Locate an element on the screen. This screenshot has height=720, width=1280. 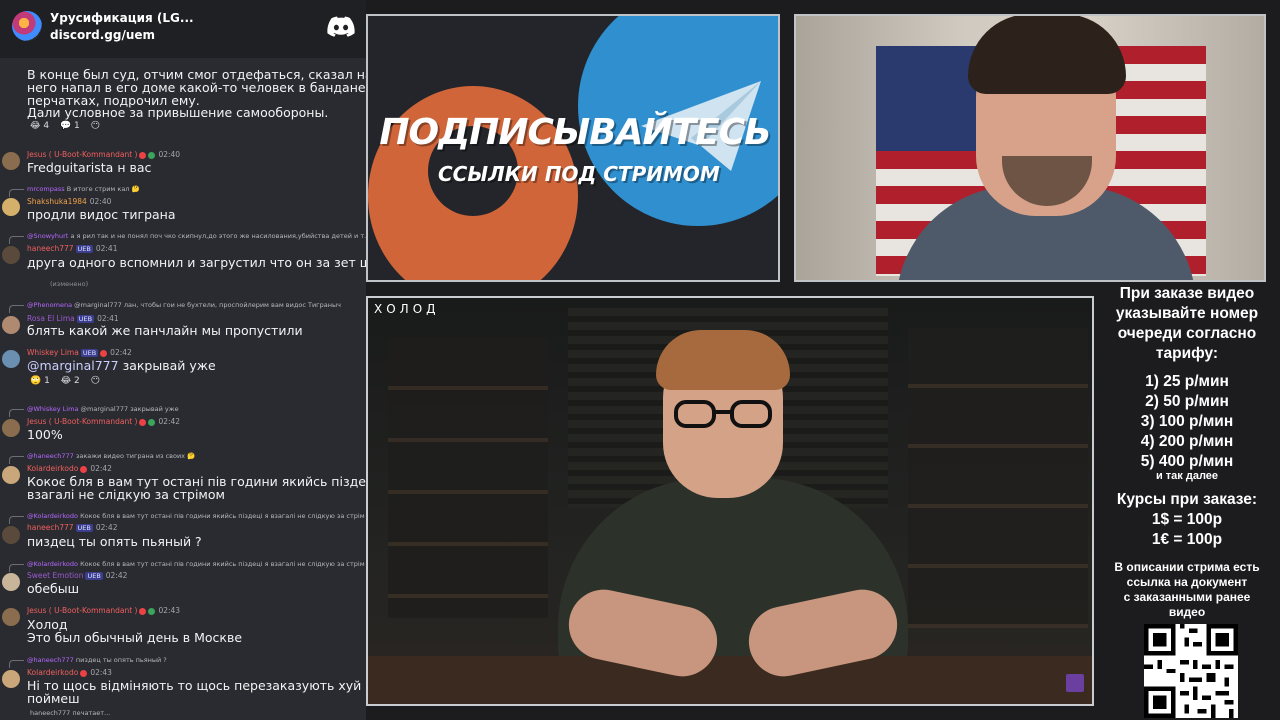
message-text: блять какой же панчлайн мы пропустили is located at coordinates (165, 330).